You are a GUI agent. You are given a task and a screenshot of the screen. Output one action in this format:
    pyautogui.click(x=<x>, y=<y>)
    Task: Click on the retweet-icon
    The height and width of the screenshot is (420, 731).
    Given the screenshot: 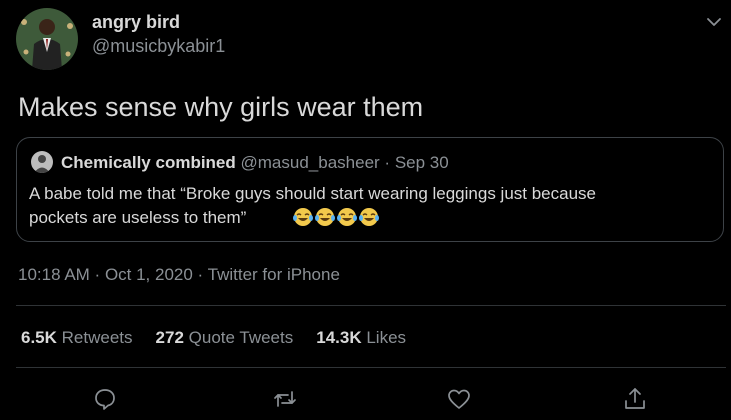 What is the action you would take?
    pyautogui.click(x=285, y=399)
    